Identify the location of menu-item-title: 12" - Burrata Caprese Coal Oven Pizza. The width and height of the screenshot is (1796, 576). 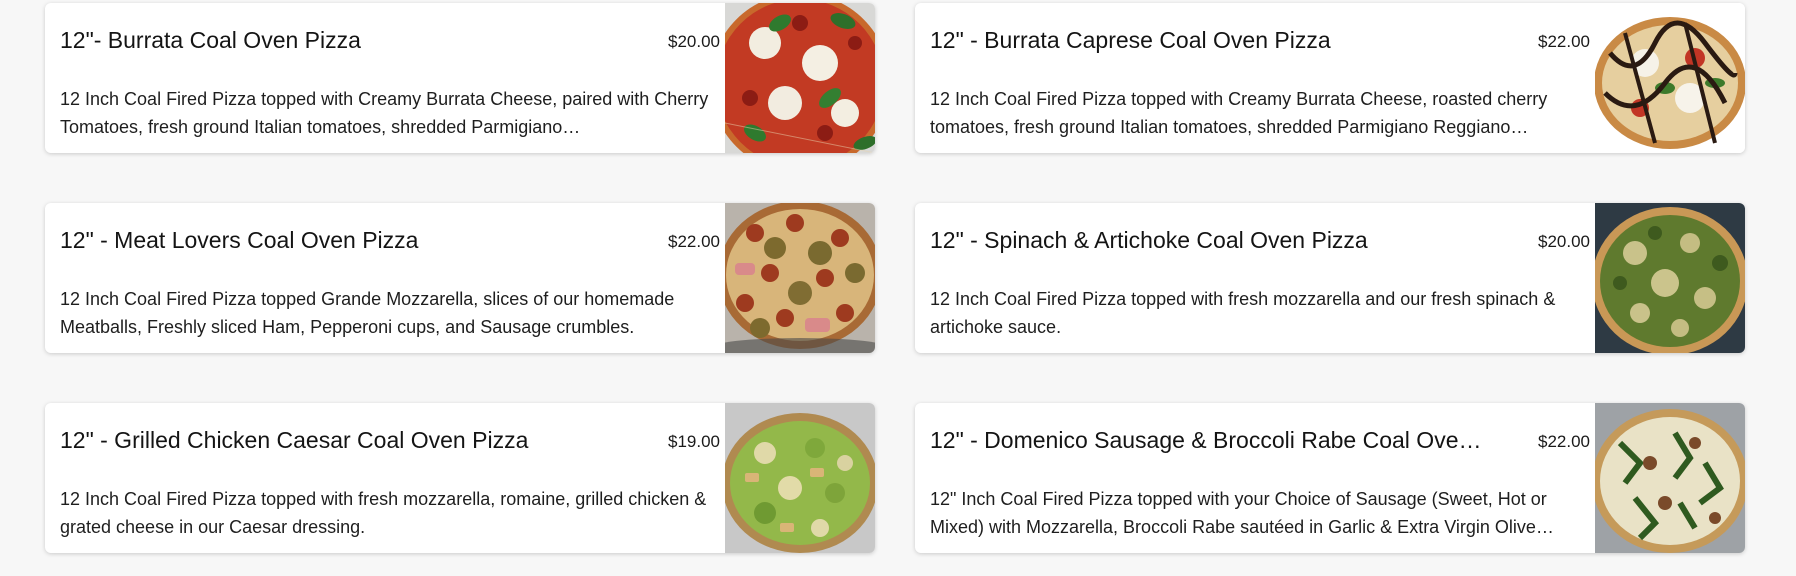
(1130, 40).